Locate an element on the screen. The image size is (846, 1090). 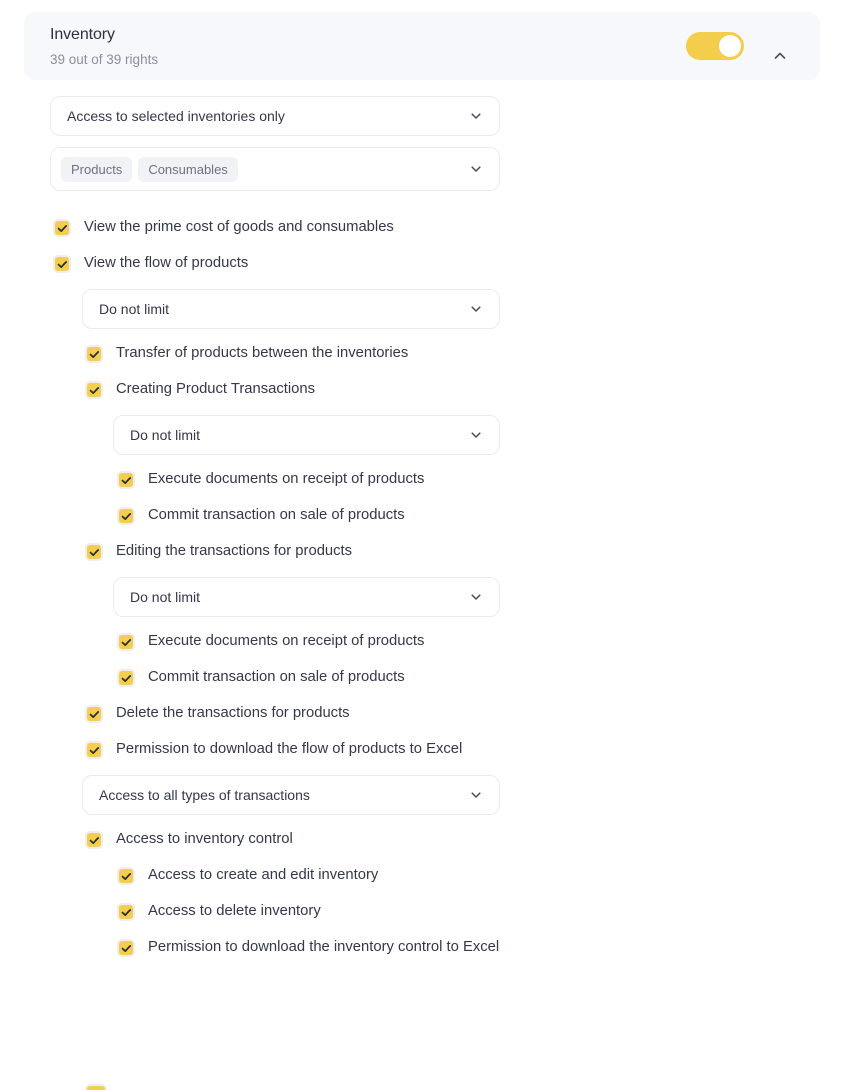
right-row-delete-transactions: Delete the transactions for products is located at coordinates (300, 714).